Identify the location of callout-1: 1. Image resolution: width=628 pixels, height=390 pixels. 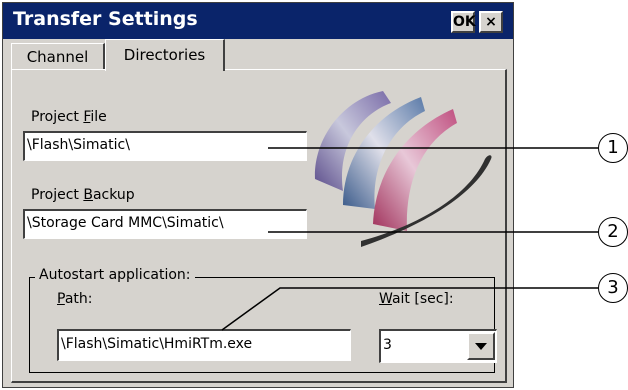
(613, 148).